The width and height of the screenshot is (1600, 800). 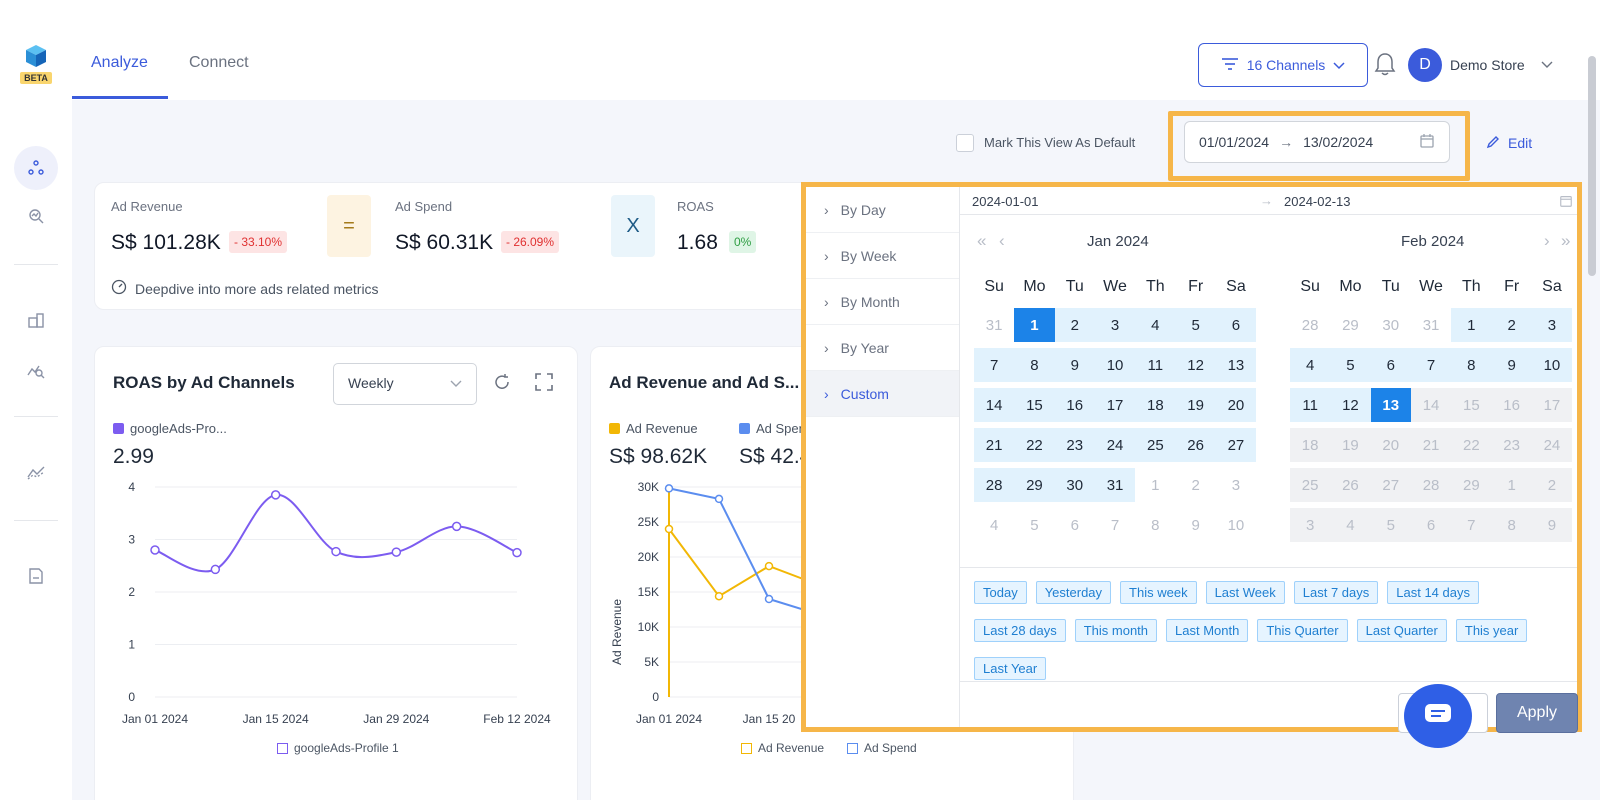 What do you see at coordinates (405, 384) in the screenshot?
I see `frequency-select: Weekly` at bounding box center [405, 384].